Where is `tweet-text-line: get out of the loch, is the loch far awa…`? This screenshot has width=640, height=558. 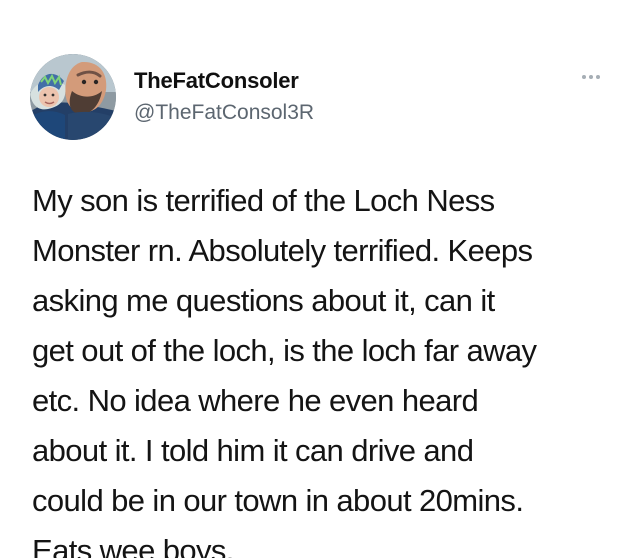 tweet-text-line: get out of the loch, is the loch far awa… is located at coordinates (284, 350).